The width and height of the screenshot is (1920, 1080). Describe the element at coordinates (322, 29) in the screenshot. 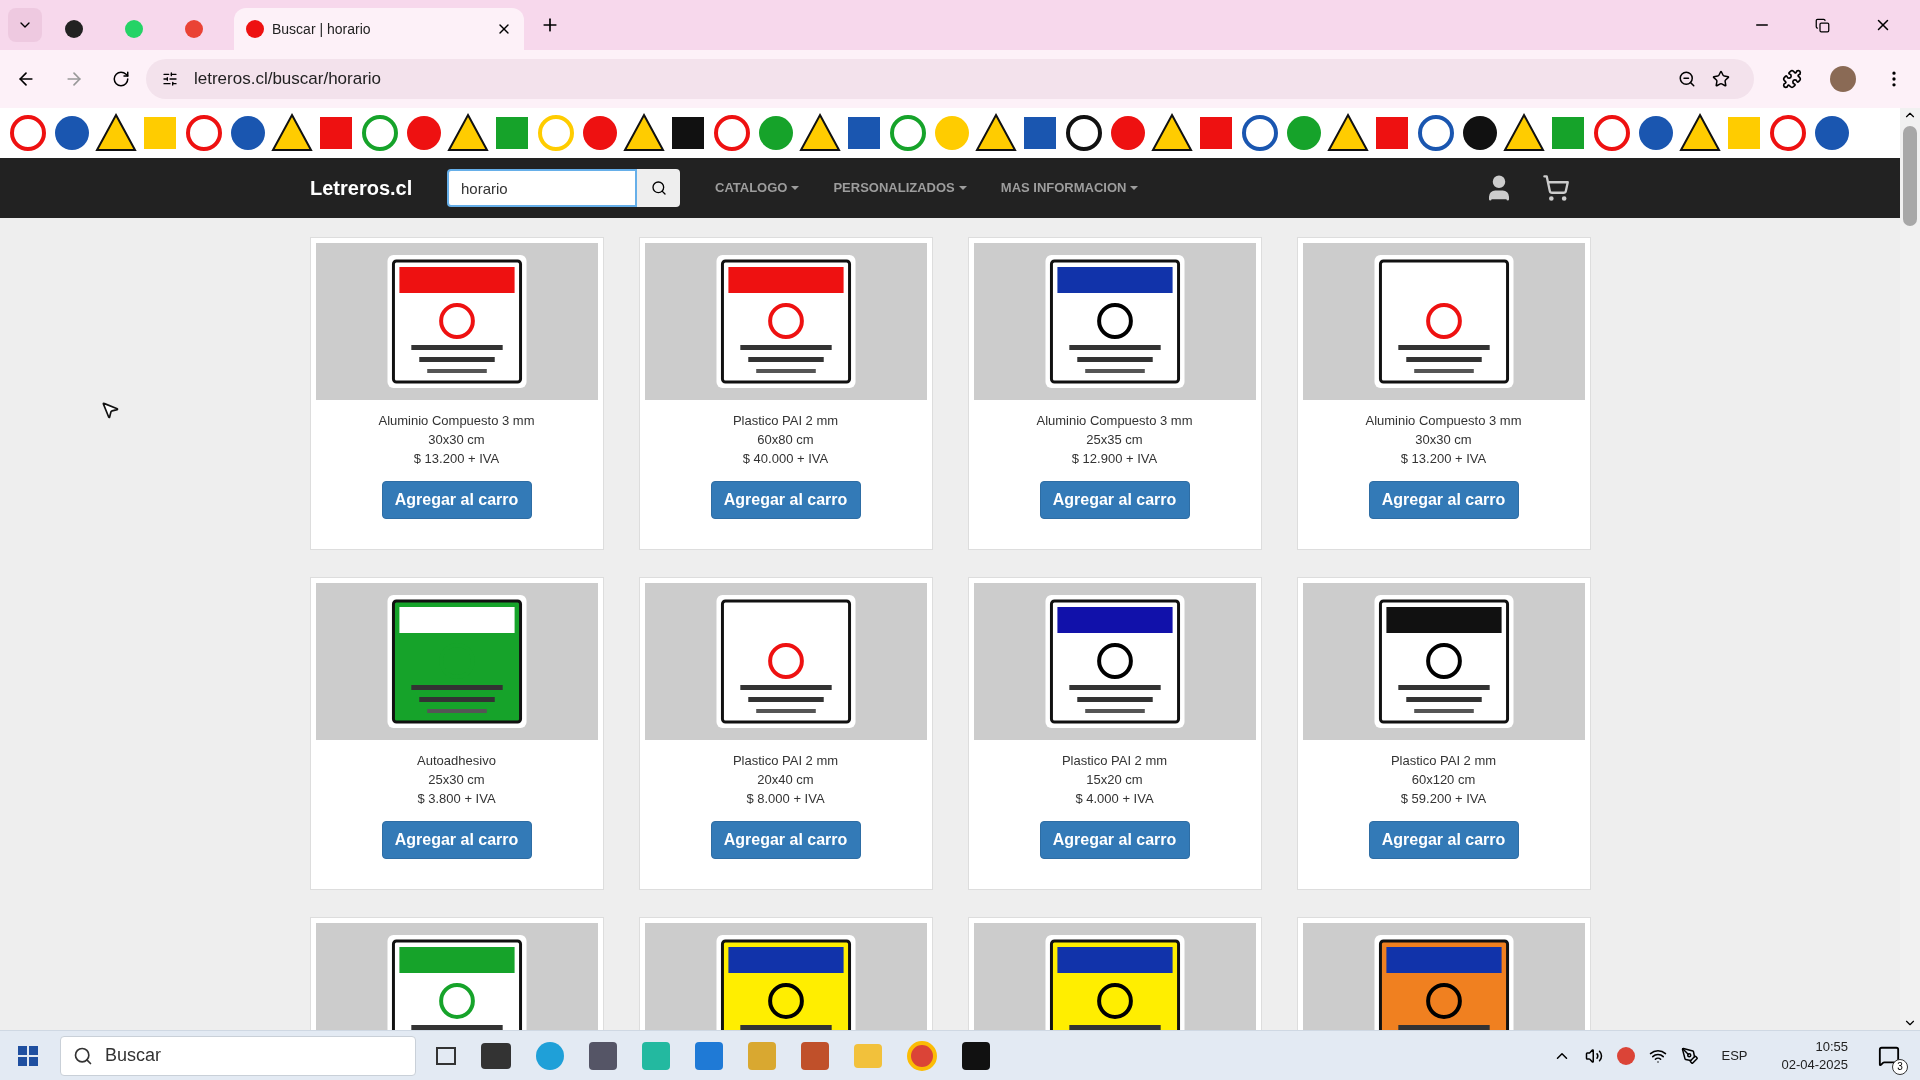

I see `tab-title: Buscar | horario` at that location.